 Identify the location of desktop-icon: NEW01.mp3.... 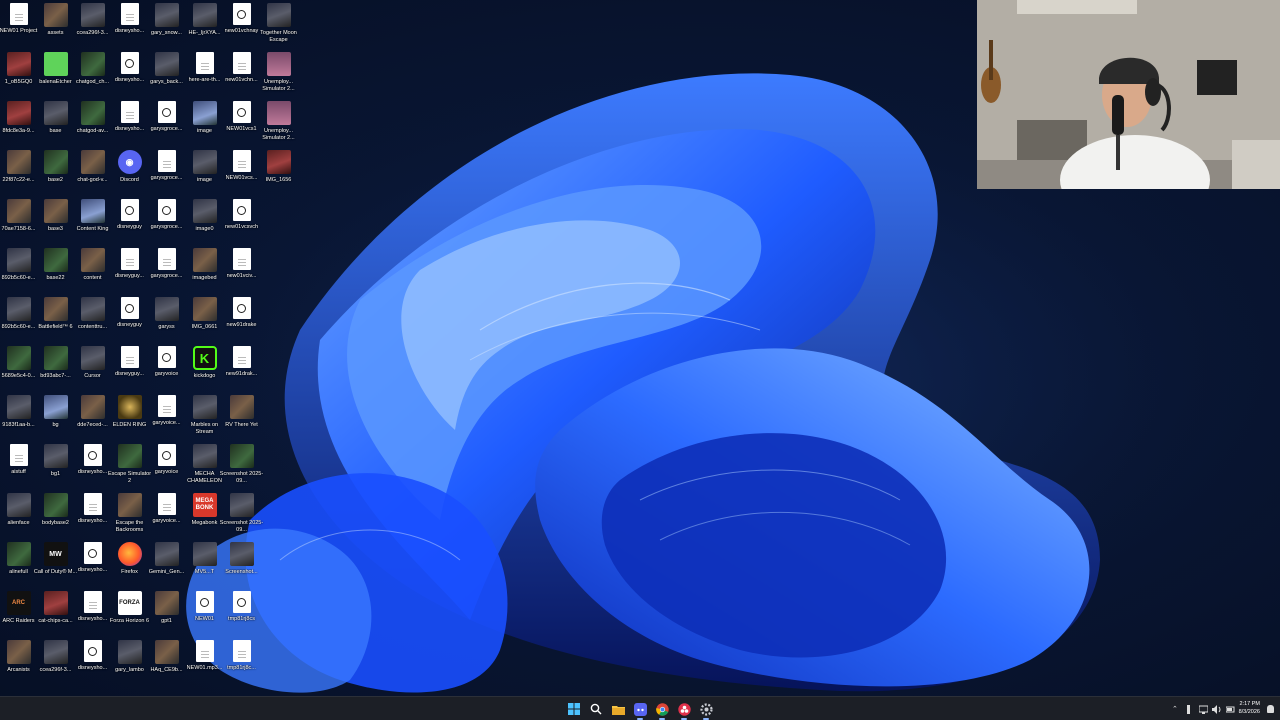
(204, 661).